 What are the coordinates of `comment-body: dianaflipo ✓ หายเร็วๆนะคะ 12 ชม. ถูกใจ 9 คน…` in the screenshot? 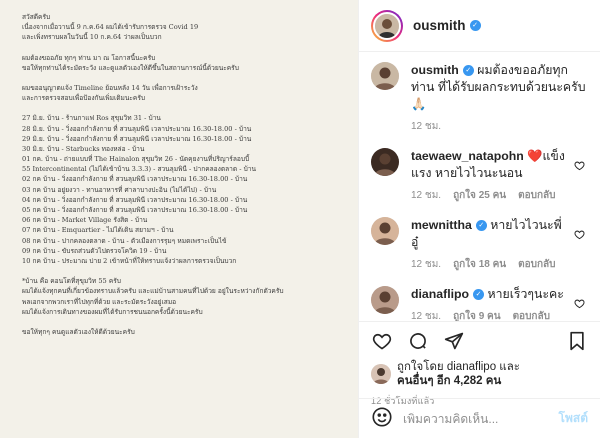 It's located at (488, 303).